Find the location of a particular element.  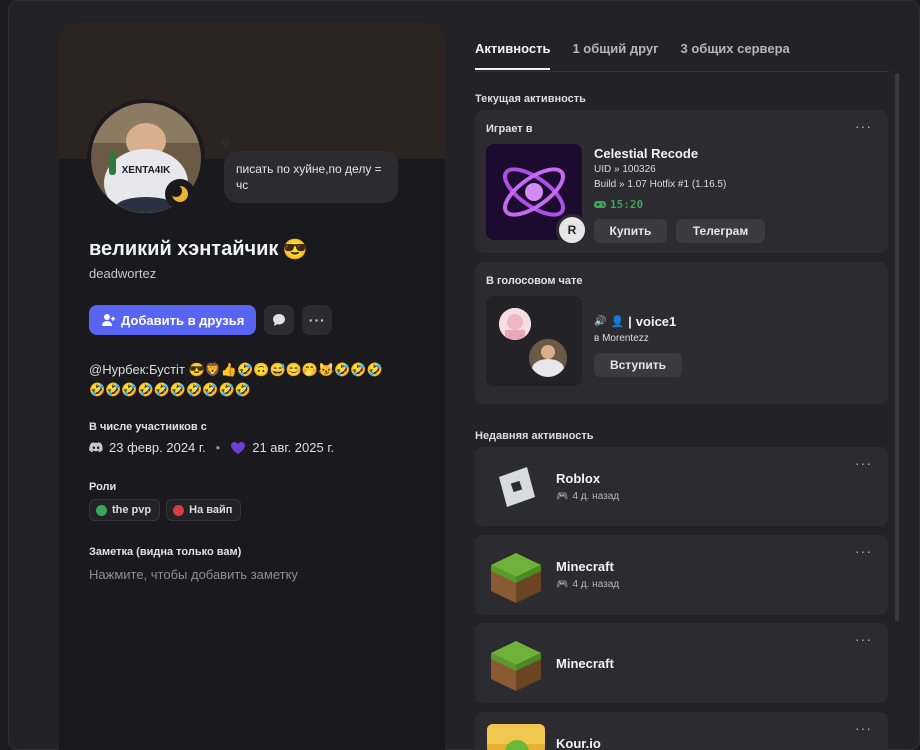

role-name: На вайп is located at coordinates (211, 510).